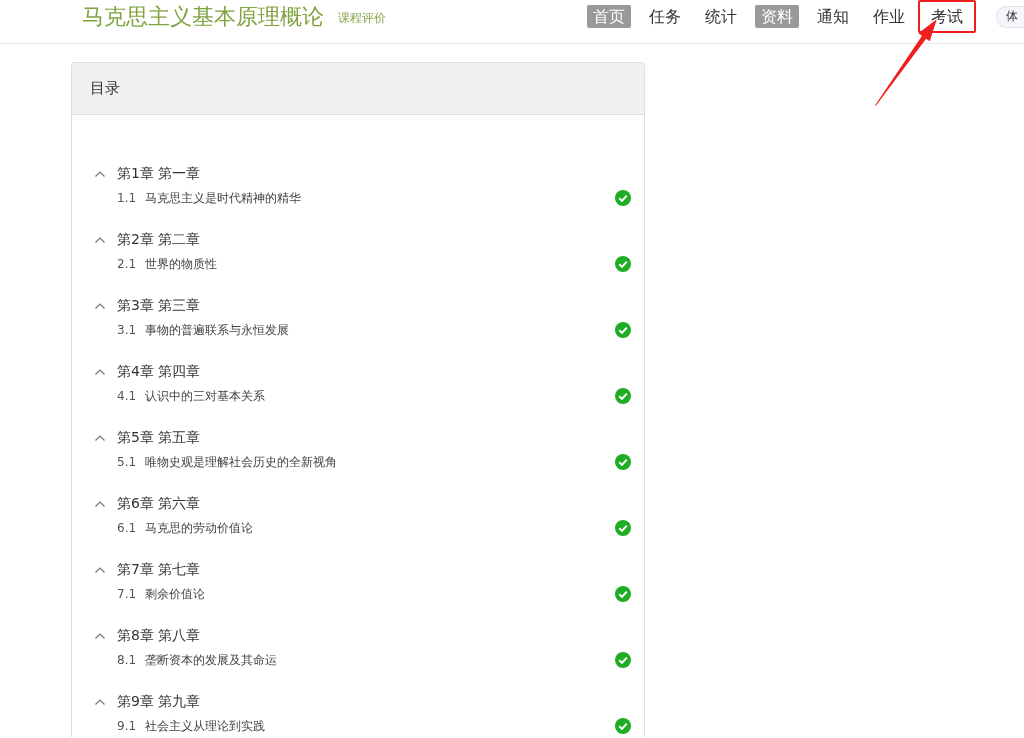 This screenshot has height=738, width=1024. I want to click on section-number: 9.1, so click(127, 726).